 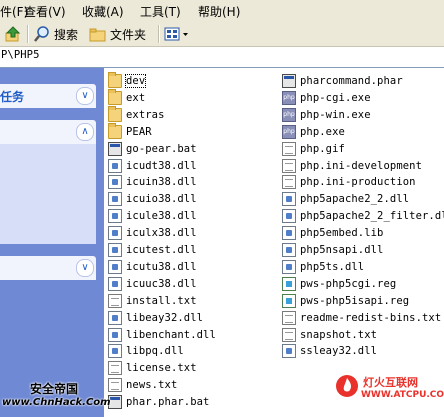 What do you see at coordinates (335, 114) in the screenshot?
I see `file-name: php-win.exe` at bounding box center [335, 114].